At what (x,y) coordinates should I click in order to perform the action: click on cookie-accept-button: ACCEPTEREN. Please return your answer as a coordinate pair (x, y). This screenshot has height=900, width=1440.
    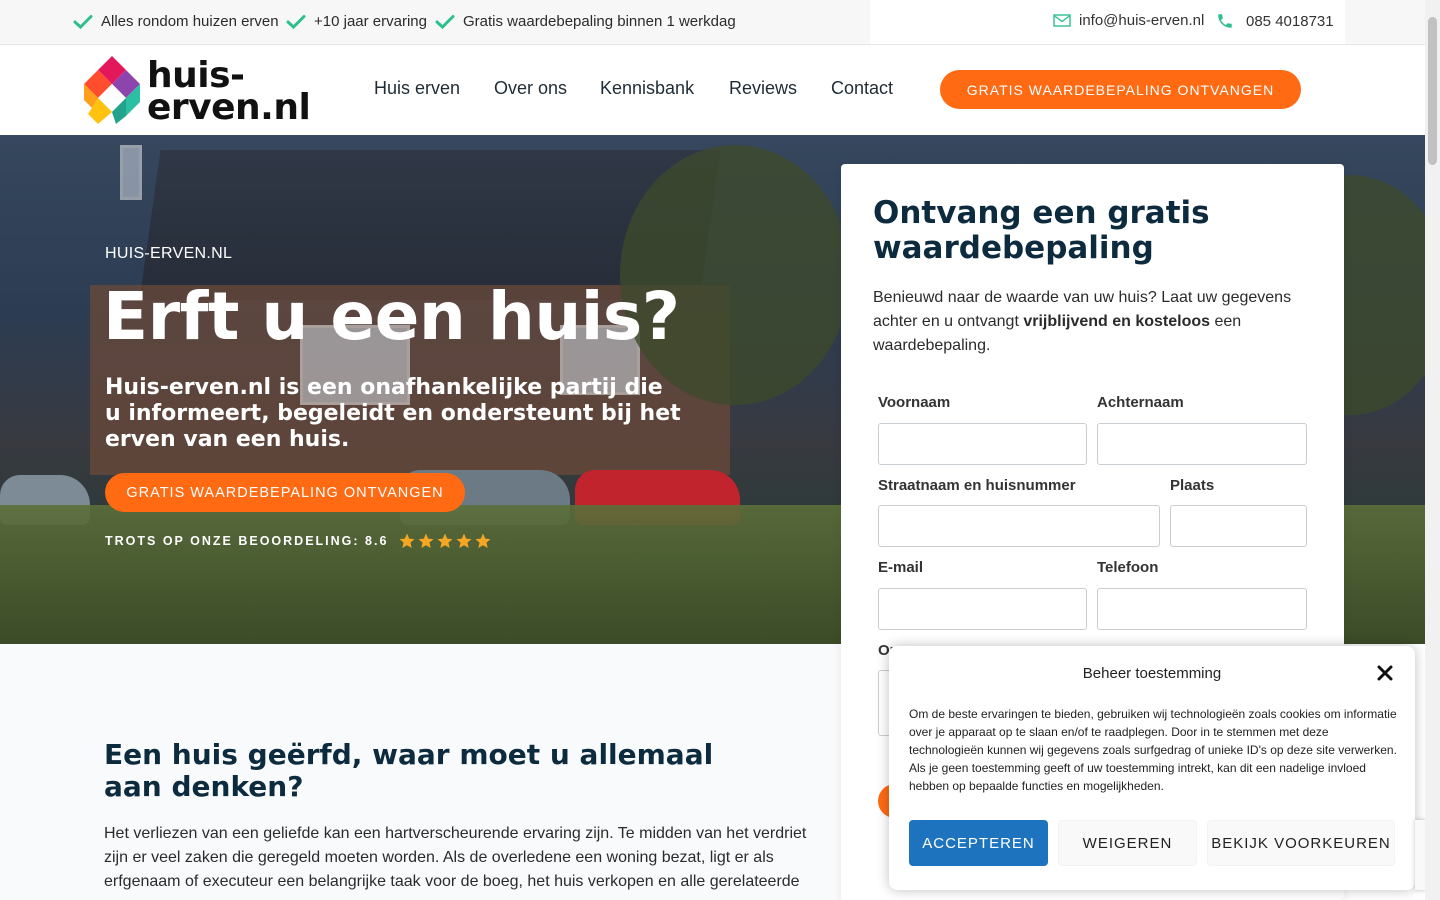
    Looking at the image, I should click on (978, 843).